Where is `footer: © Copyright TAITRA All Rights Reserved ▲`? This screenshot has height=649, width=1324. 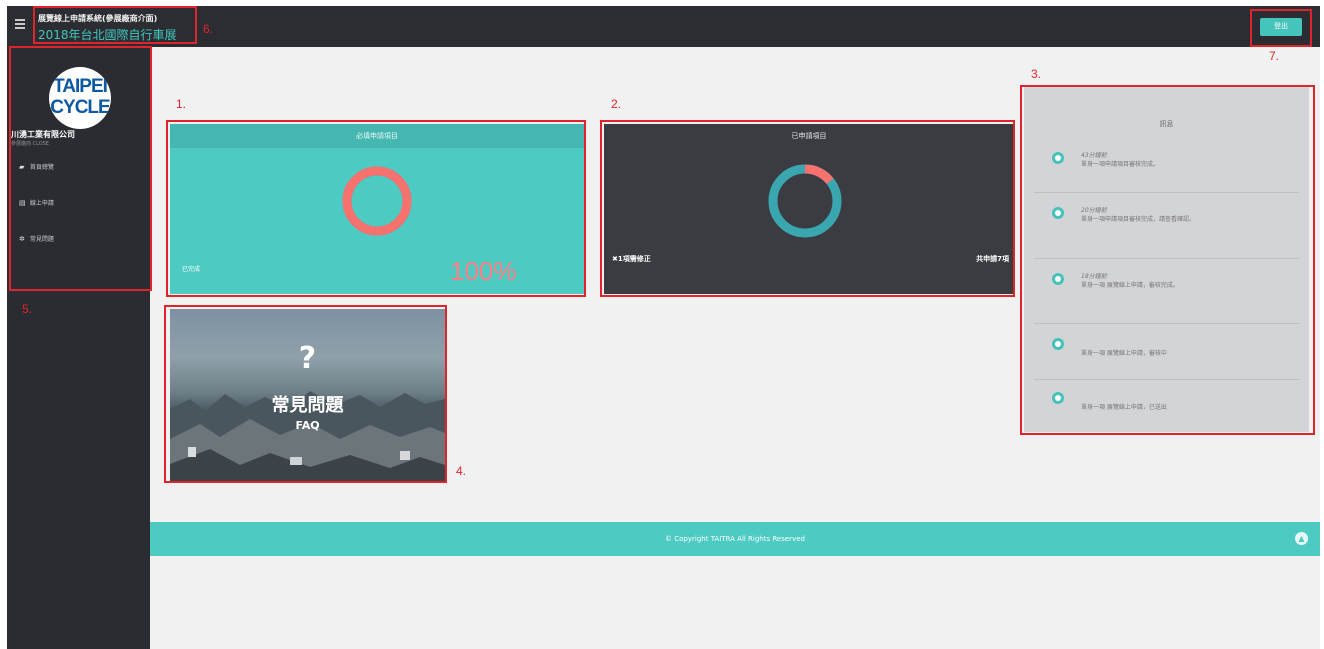
footer: © Copyright TAITRA All Rights Reserved ▲ is located at coordinates (735, 539).